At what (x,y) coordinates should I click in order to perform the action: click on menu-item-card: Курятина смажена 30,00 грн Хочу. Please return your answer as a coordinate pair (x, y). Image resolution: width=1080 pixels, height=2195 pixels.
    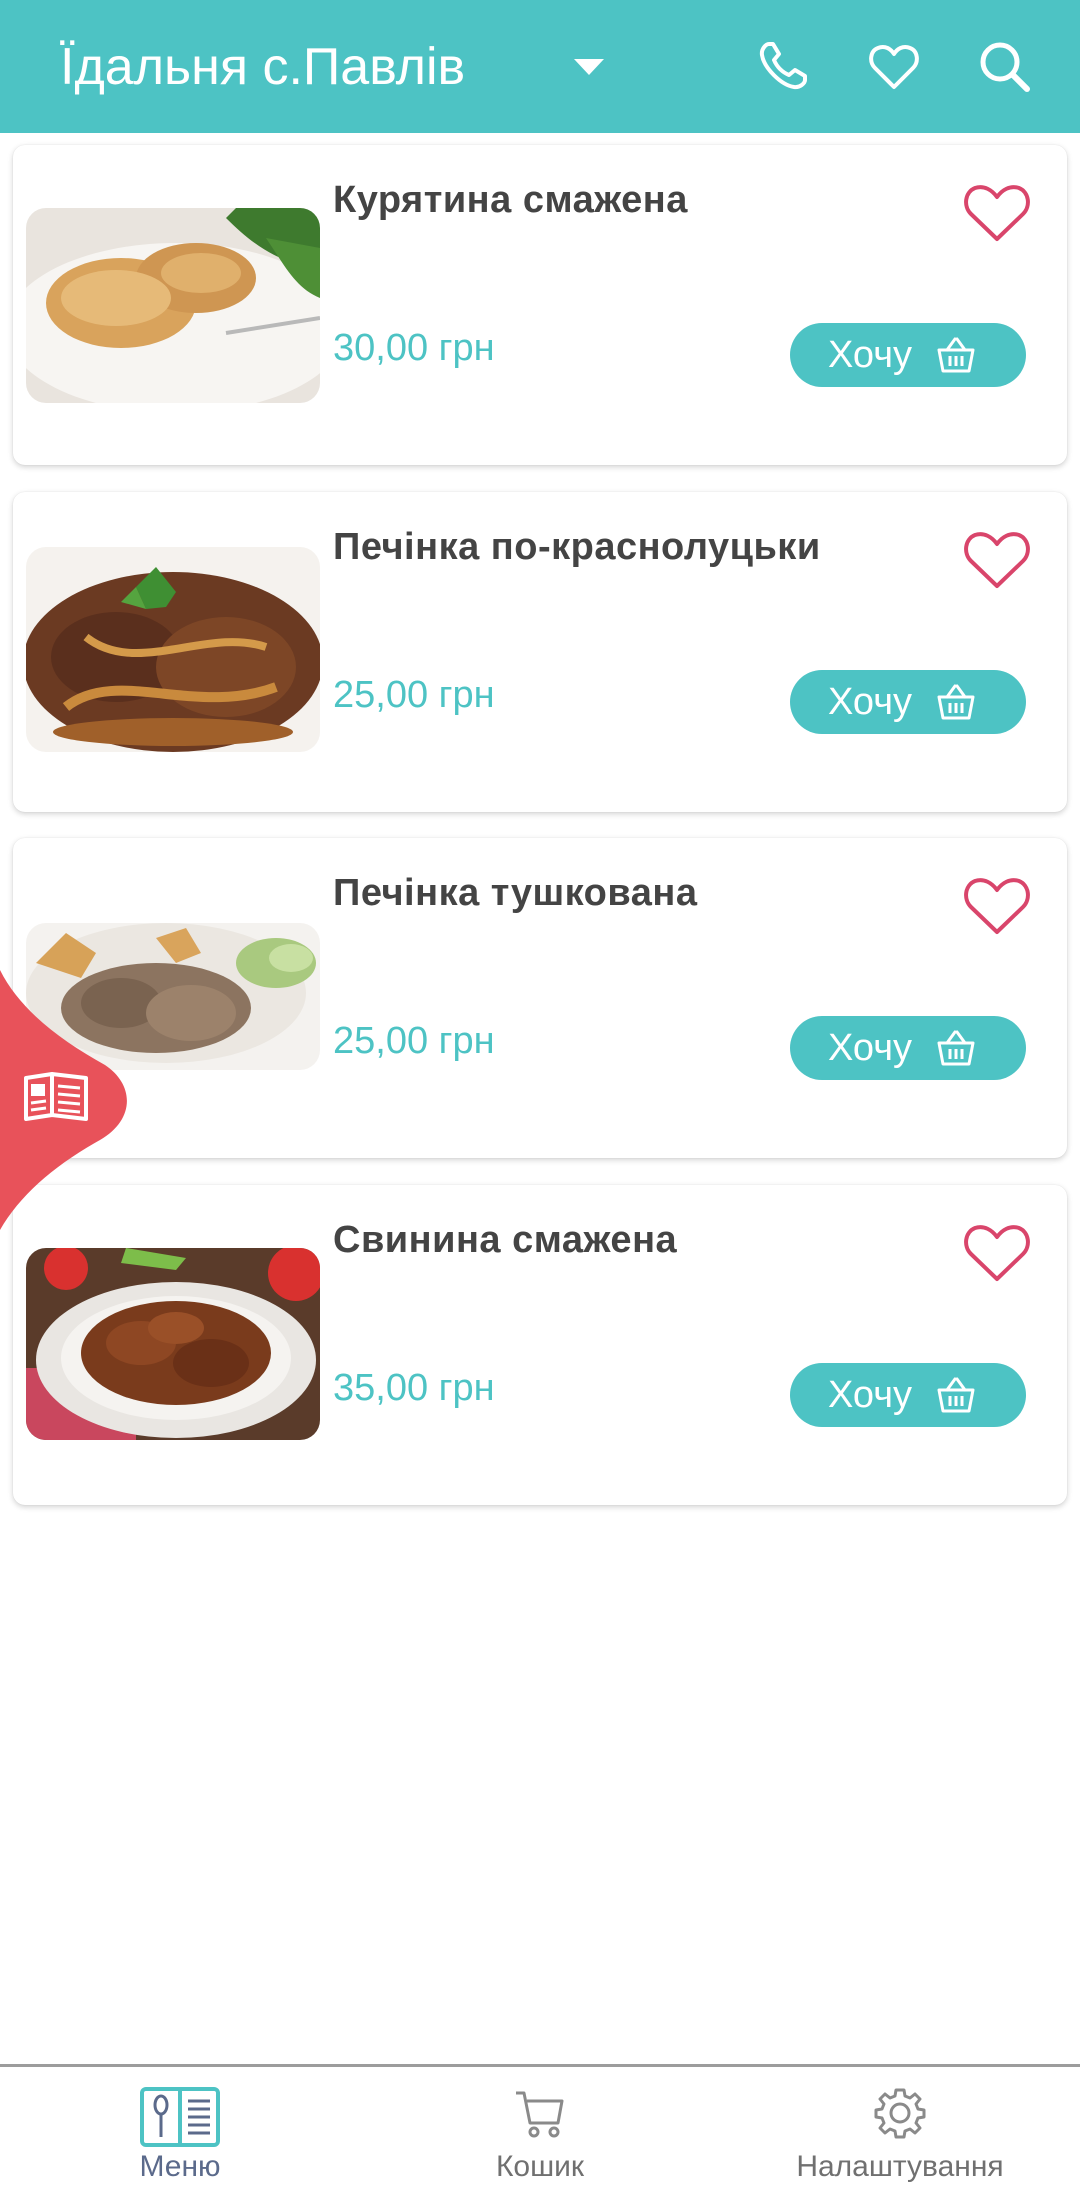
    Looking at the image, I should click on (540, 305).